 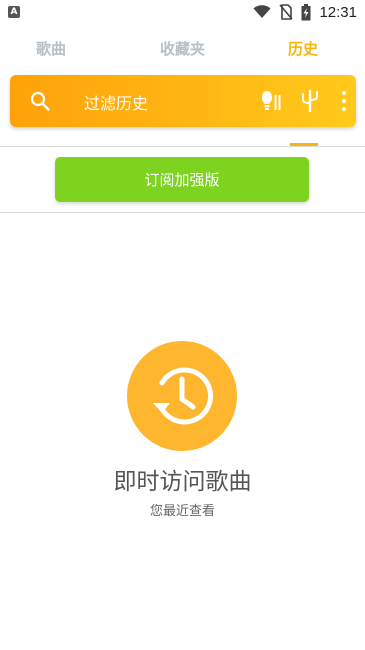 What do you see at coordinates (40, 101) in the screenshot?
I see `search-icon` at bounding box center [40, 101].